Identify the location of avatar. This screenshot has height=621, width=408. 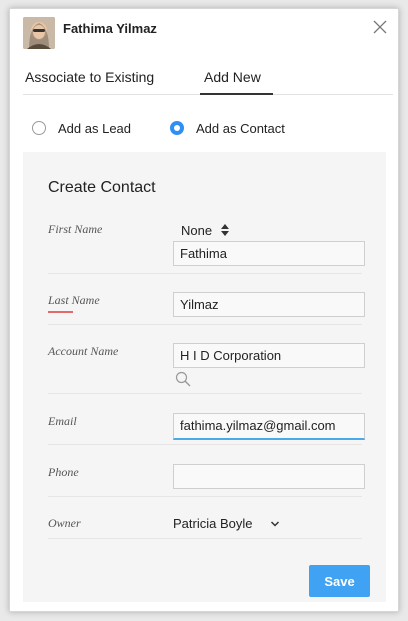
(39, 33).